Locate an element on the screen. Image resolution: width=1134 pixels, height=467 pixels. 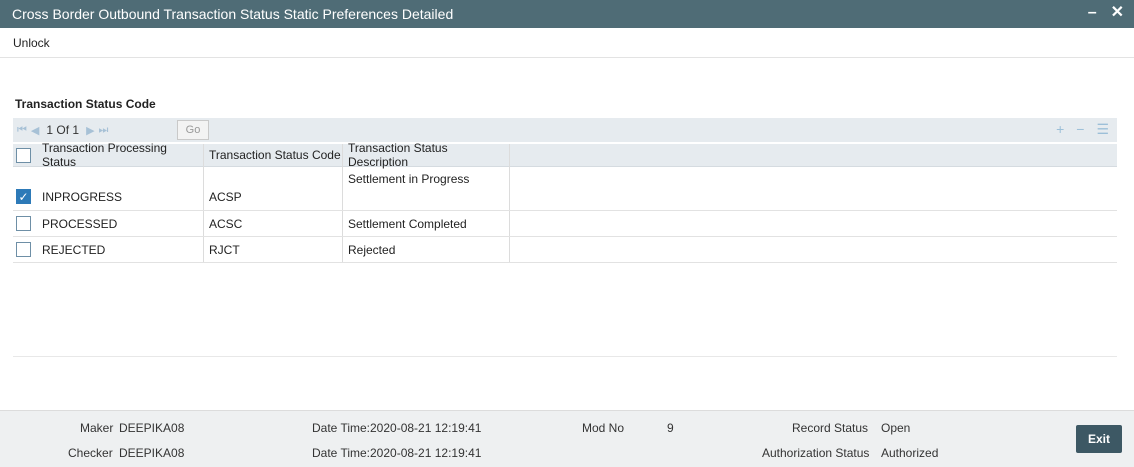
select-all-checkbox is located at coordinates (23, 155).